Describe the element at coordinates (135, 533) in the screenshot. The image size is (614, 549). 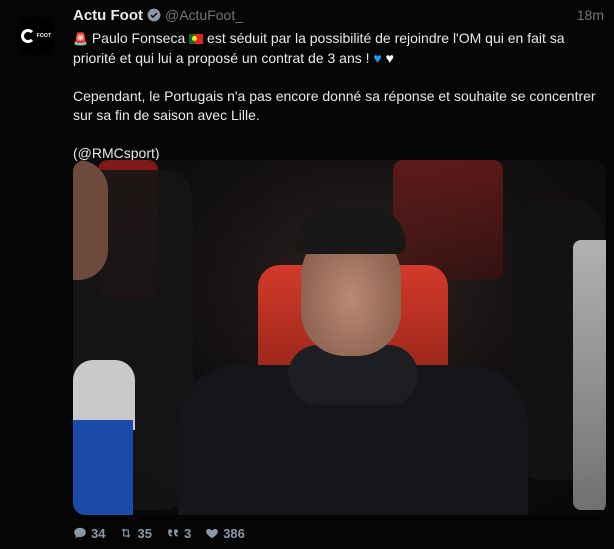
I see `retweet-button: 35` at that location.